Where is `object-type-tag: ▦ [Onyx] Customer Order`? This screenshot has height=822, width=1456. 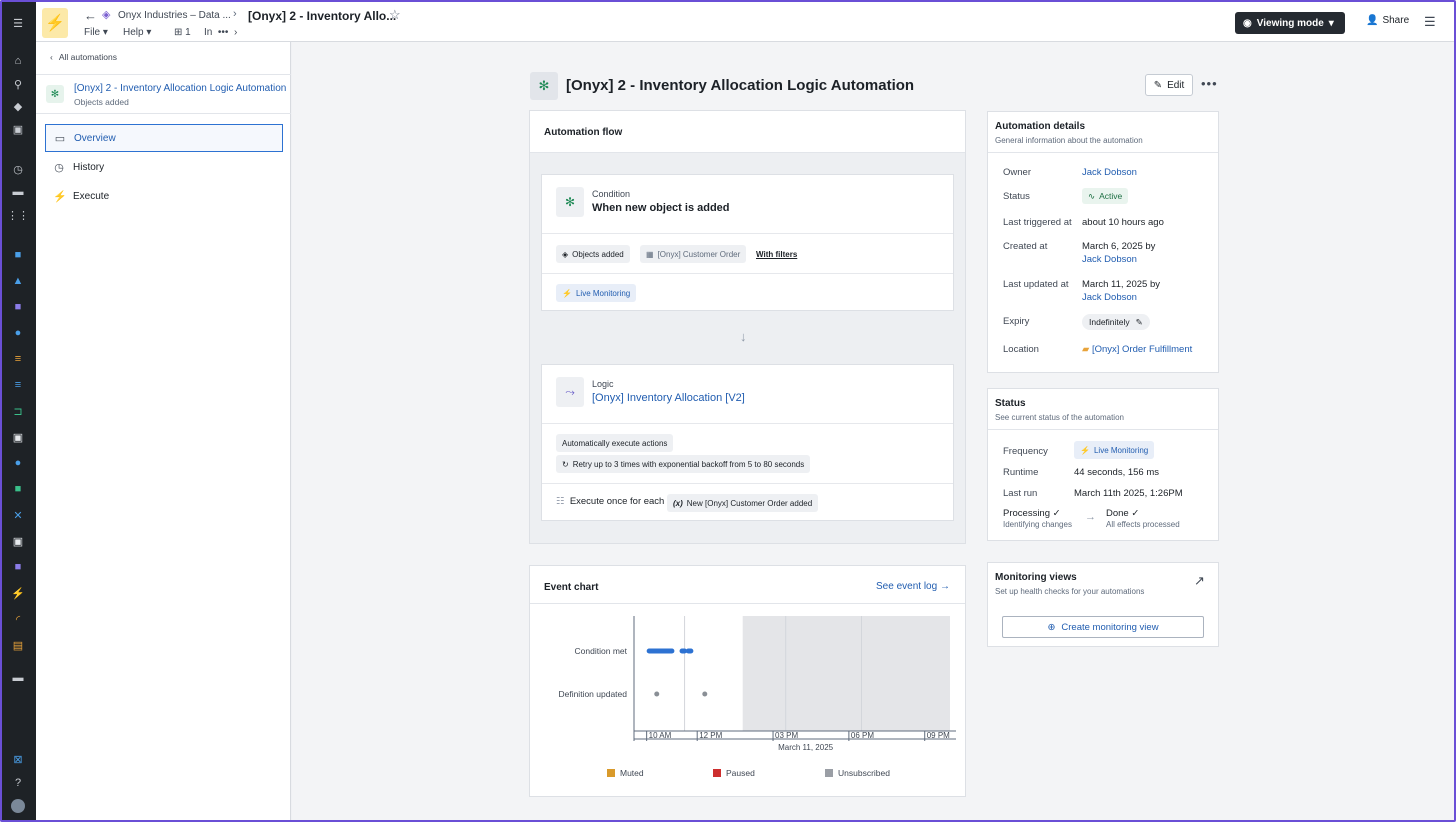
object-type-tag: ▦ [Onyx] Customer Order is located at coordinates (693, 254).